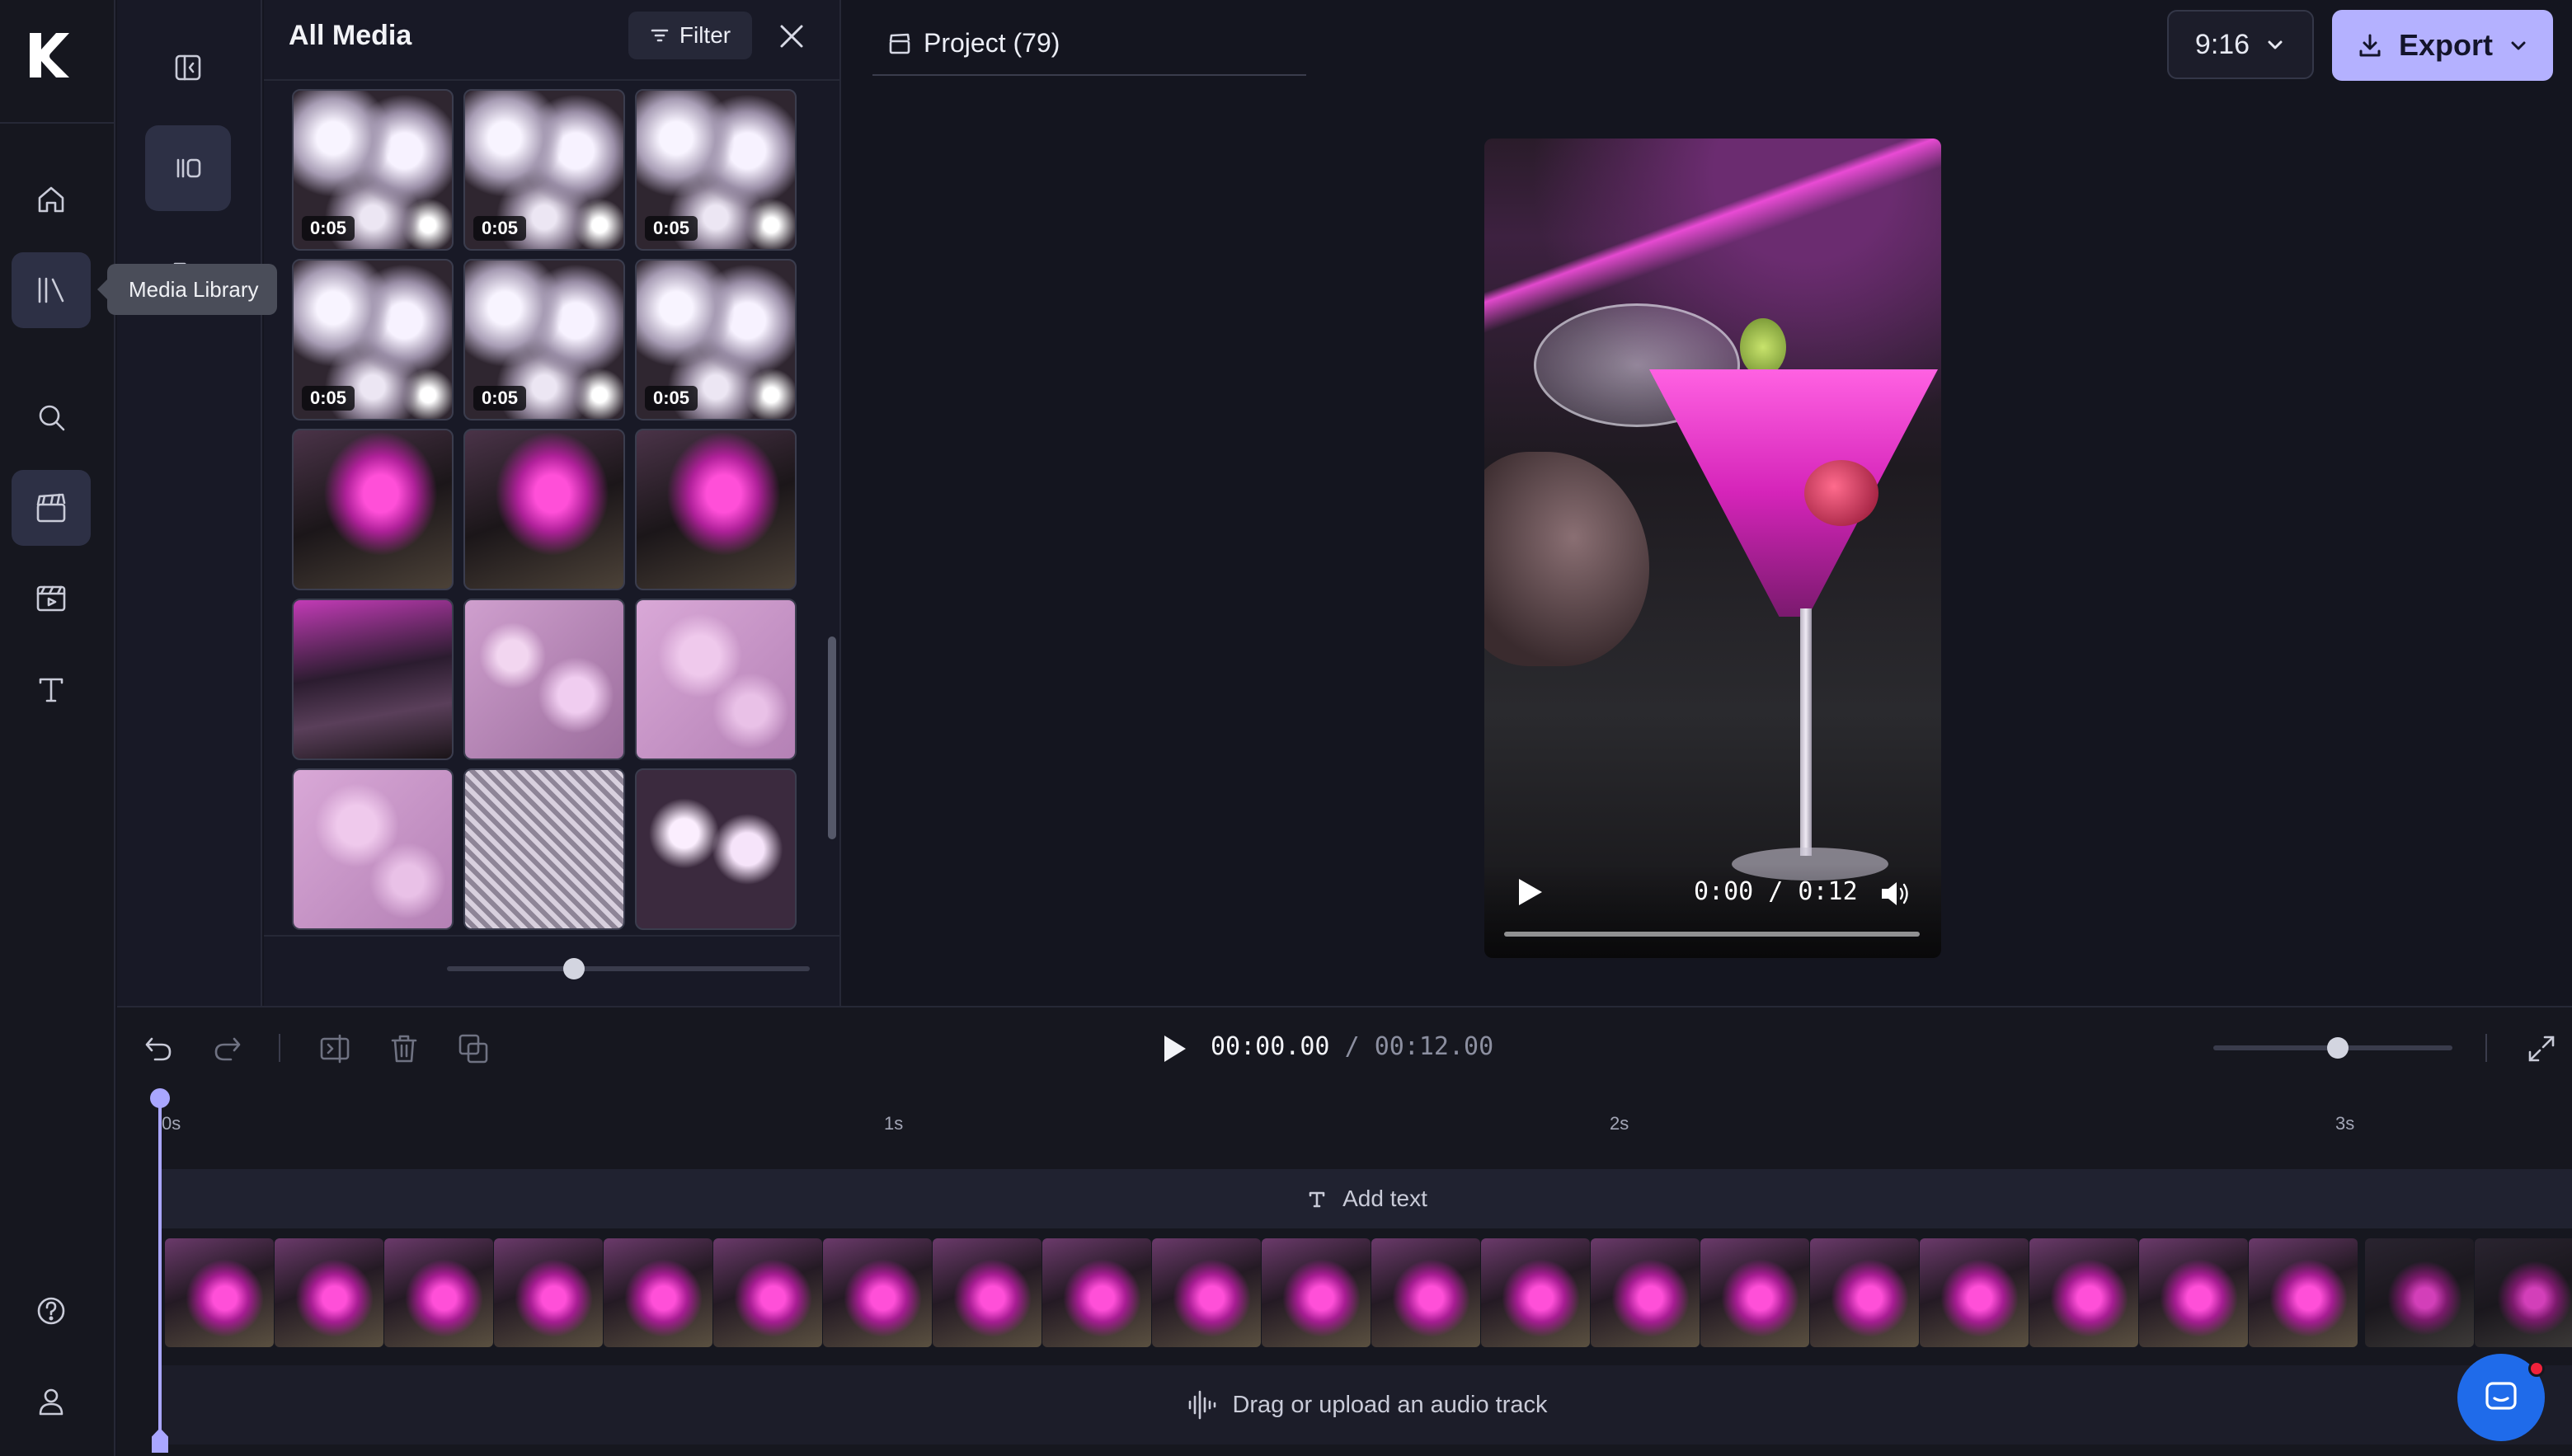 This screenshot has width=2572, height=1456. Describe the element at coordinates (2501, 1396) in the screenshot. I see `chat-icon` at that location.